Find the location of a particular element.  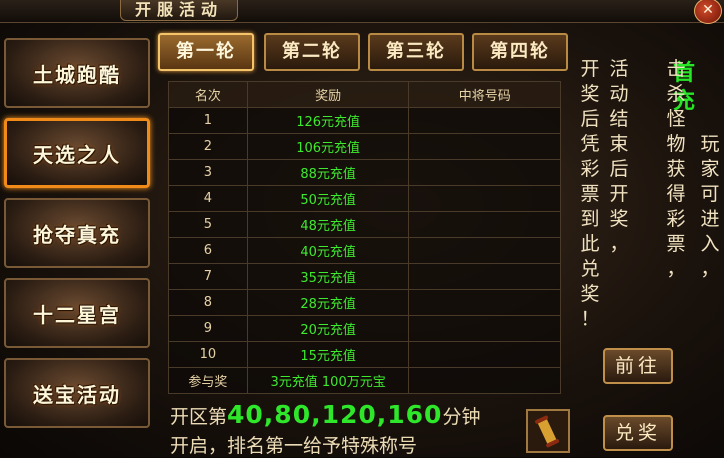

info-char: 进 is located at coordinates (710, 219).